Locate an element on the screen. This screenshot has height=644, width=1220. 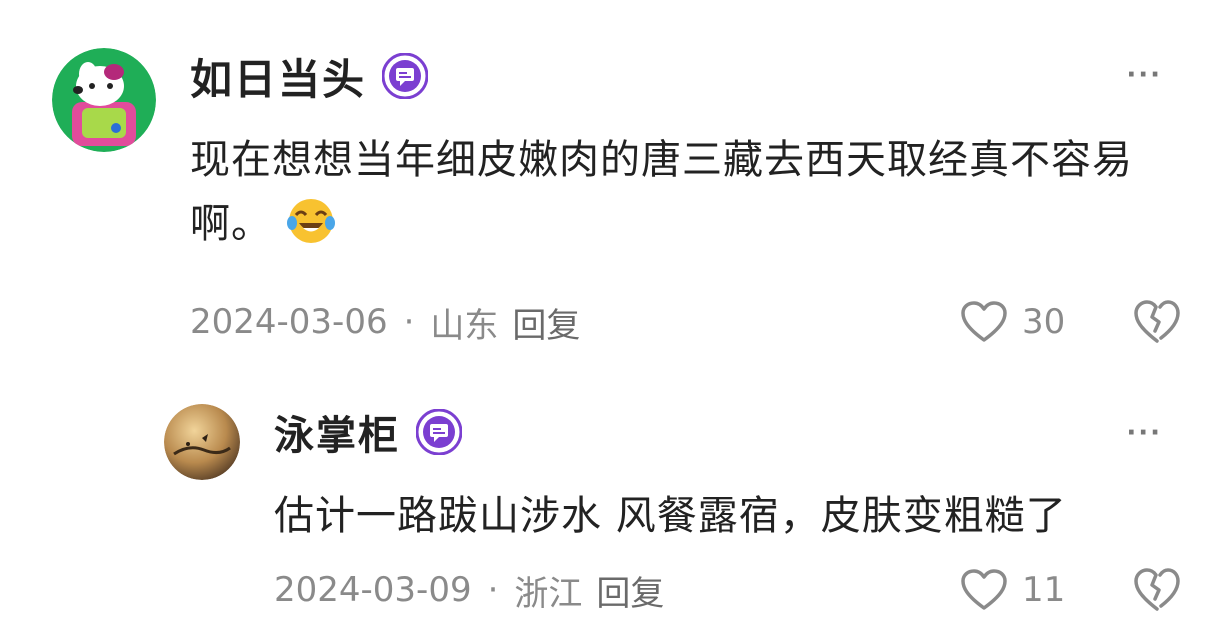
name-row: 如日当头 is located at coordinates (309, 76).